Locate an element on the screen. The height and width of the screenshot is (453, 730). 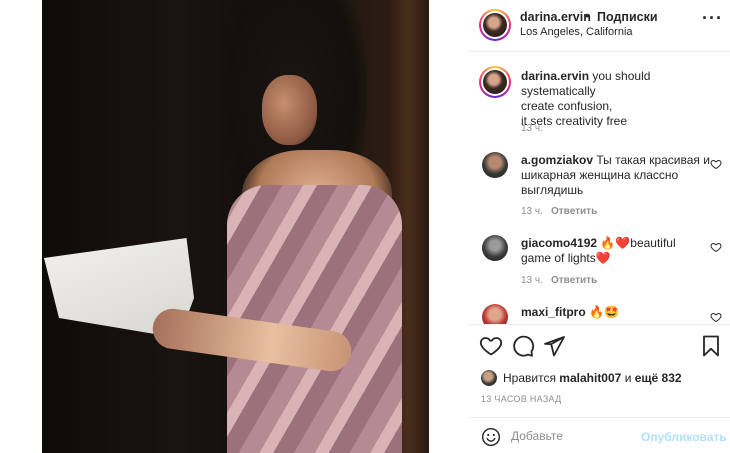
likes-count: ещё 832 is located at coordinates (658, 378).